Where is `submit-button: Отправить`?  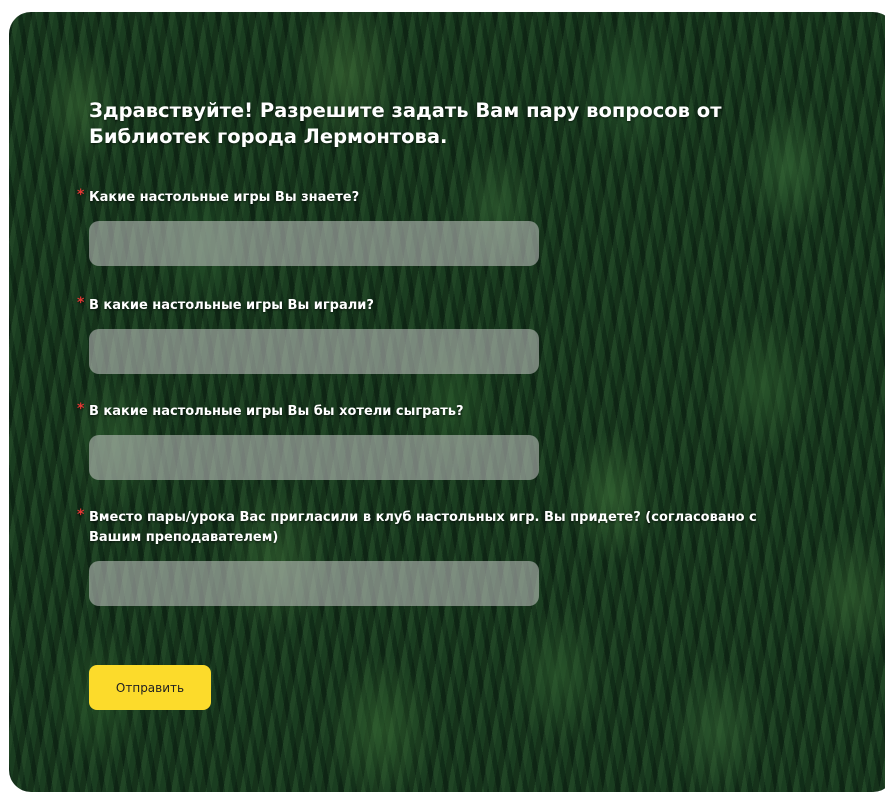
submit-button: Отправить is located at coordinates (150, 687).